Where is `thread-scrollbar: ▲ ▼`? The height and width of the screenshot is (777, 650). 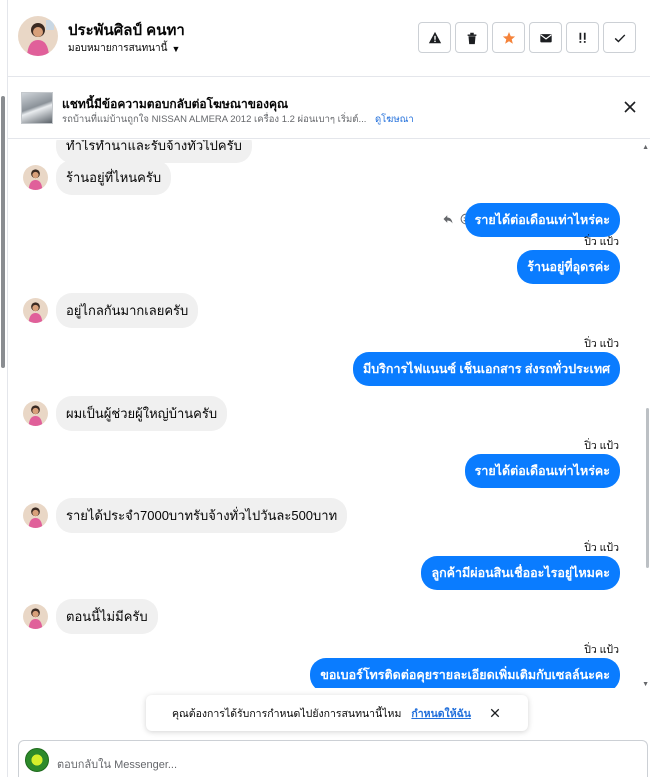
thread-scrollbar: ▲ ▼ is located at coordinates (646, 414).